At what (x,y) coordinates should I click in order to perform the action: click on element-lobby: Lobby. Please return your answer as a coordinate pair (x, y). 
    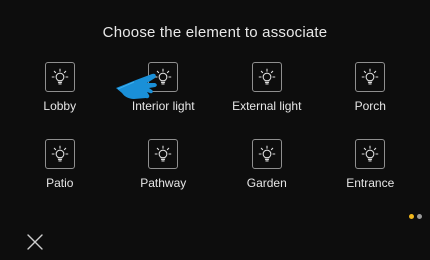
    Looking at the image, I should click on (60, 87).